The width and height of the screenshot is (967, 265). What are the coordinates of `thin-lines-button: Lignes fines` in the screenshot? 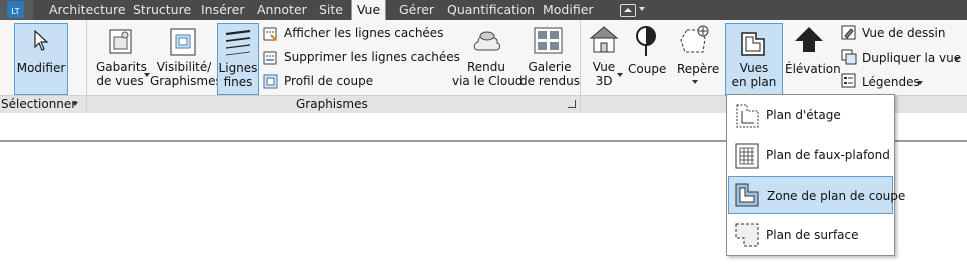 It's located at (238, 59).